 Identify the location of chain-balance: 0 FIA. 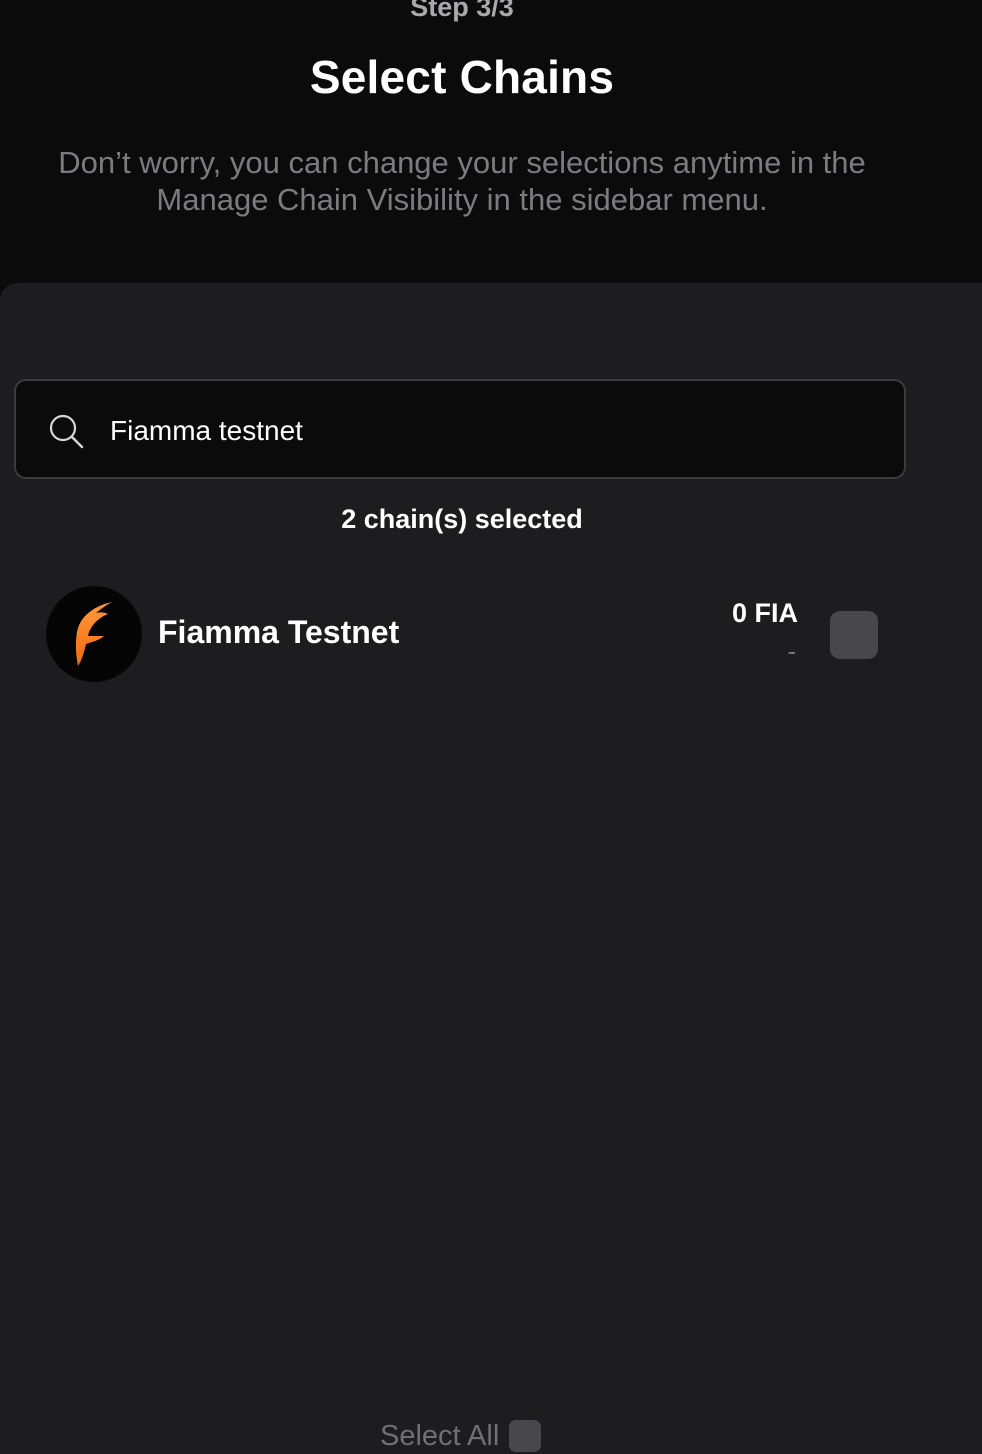
(764, 613).